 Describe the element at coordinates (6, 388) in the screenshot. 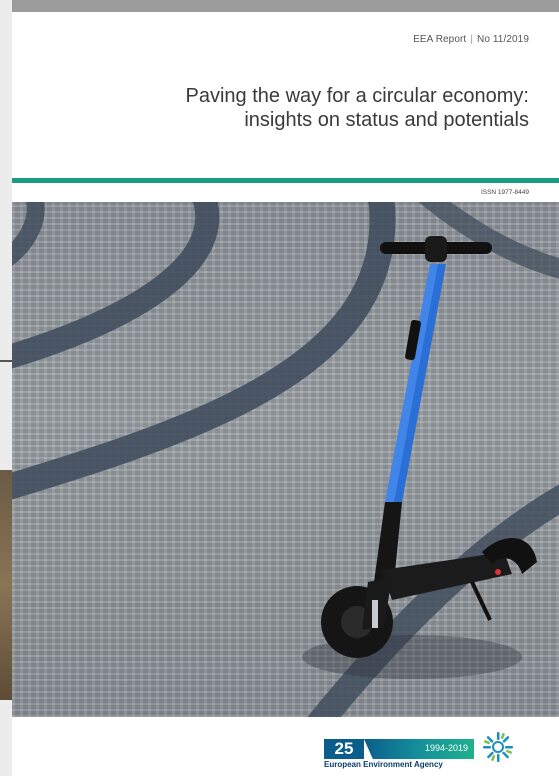

I see `background-page-strip` at that location.